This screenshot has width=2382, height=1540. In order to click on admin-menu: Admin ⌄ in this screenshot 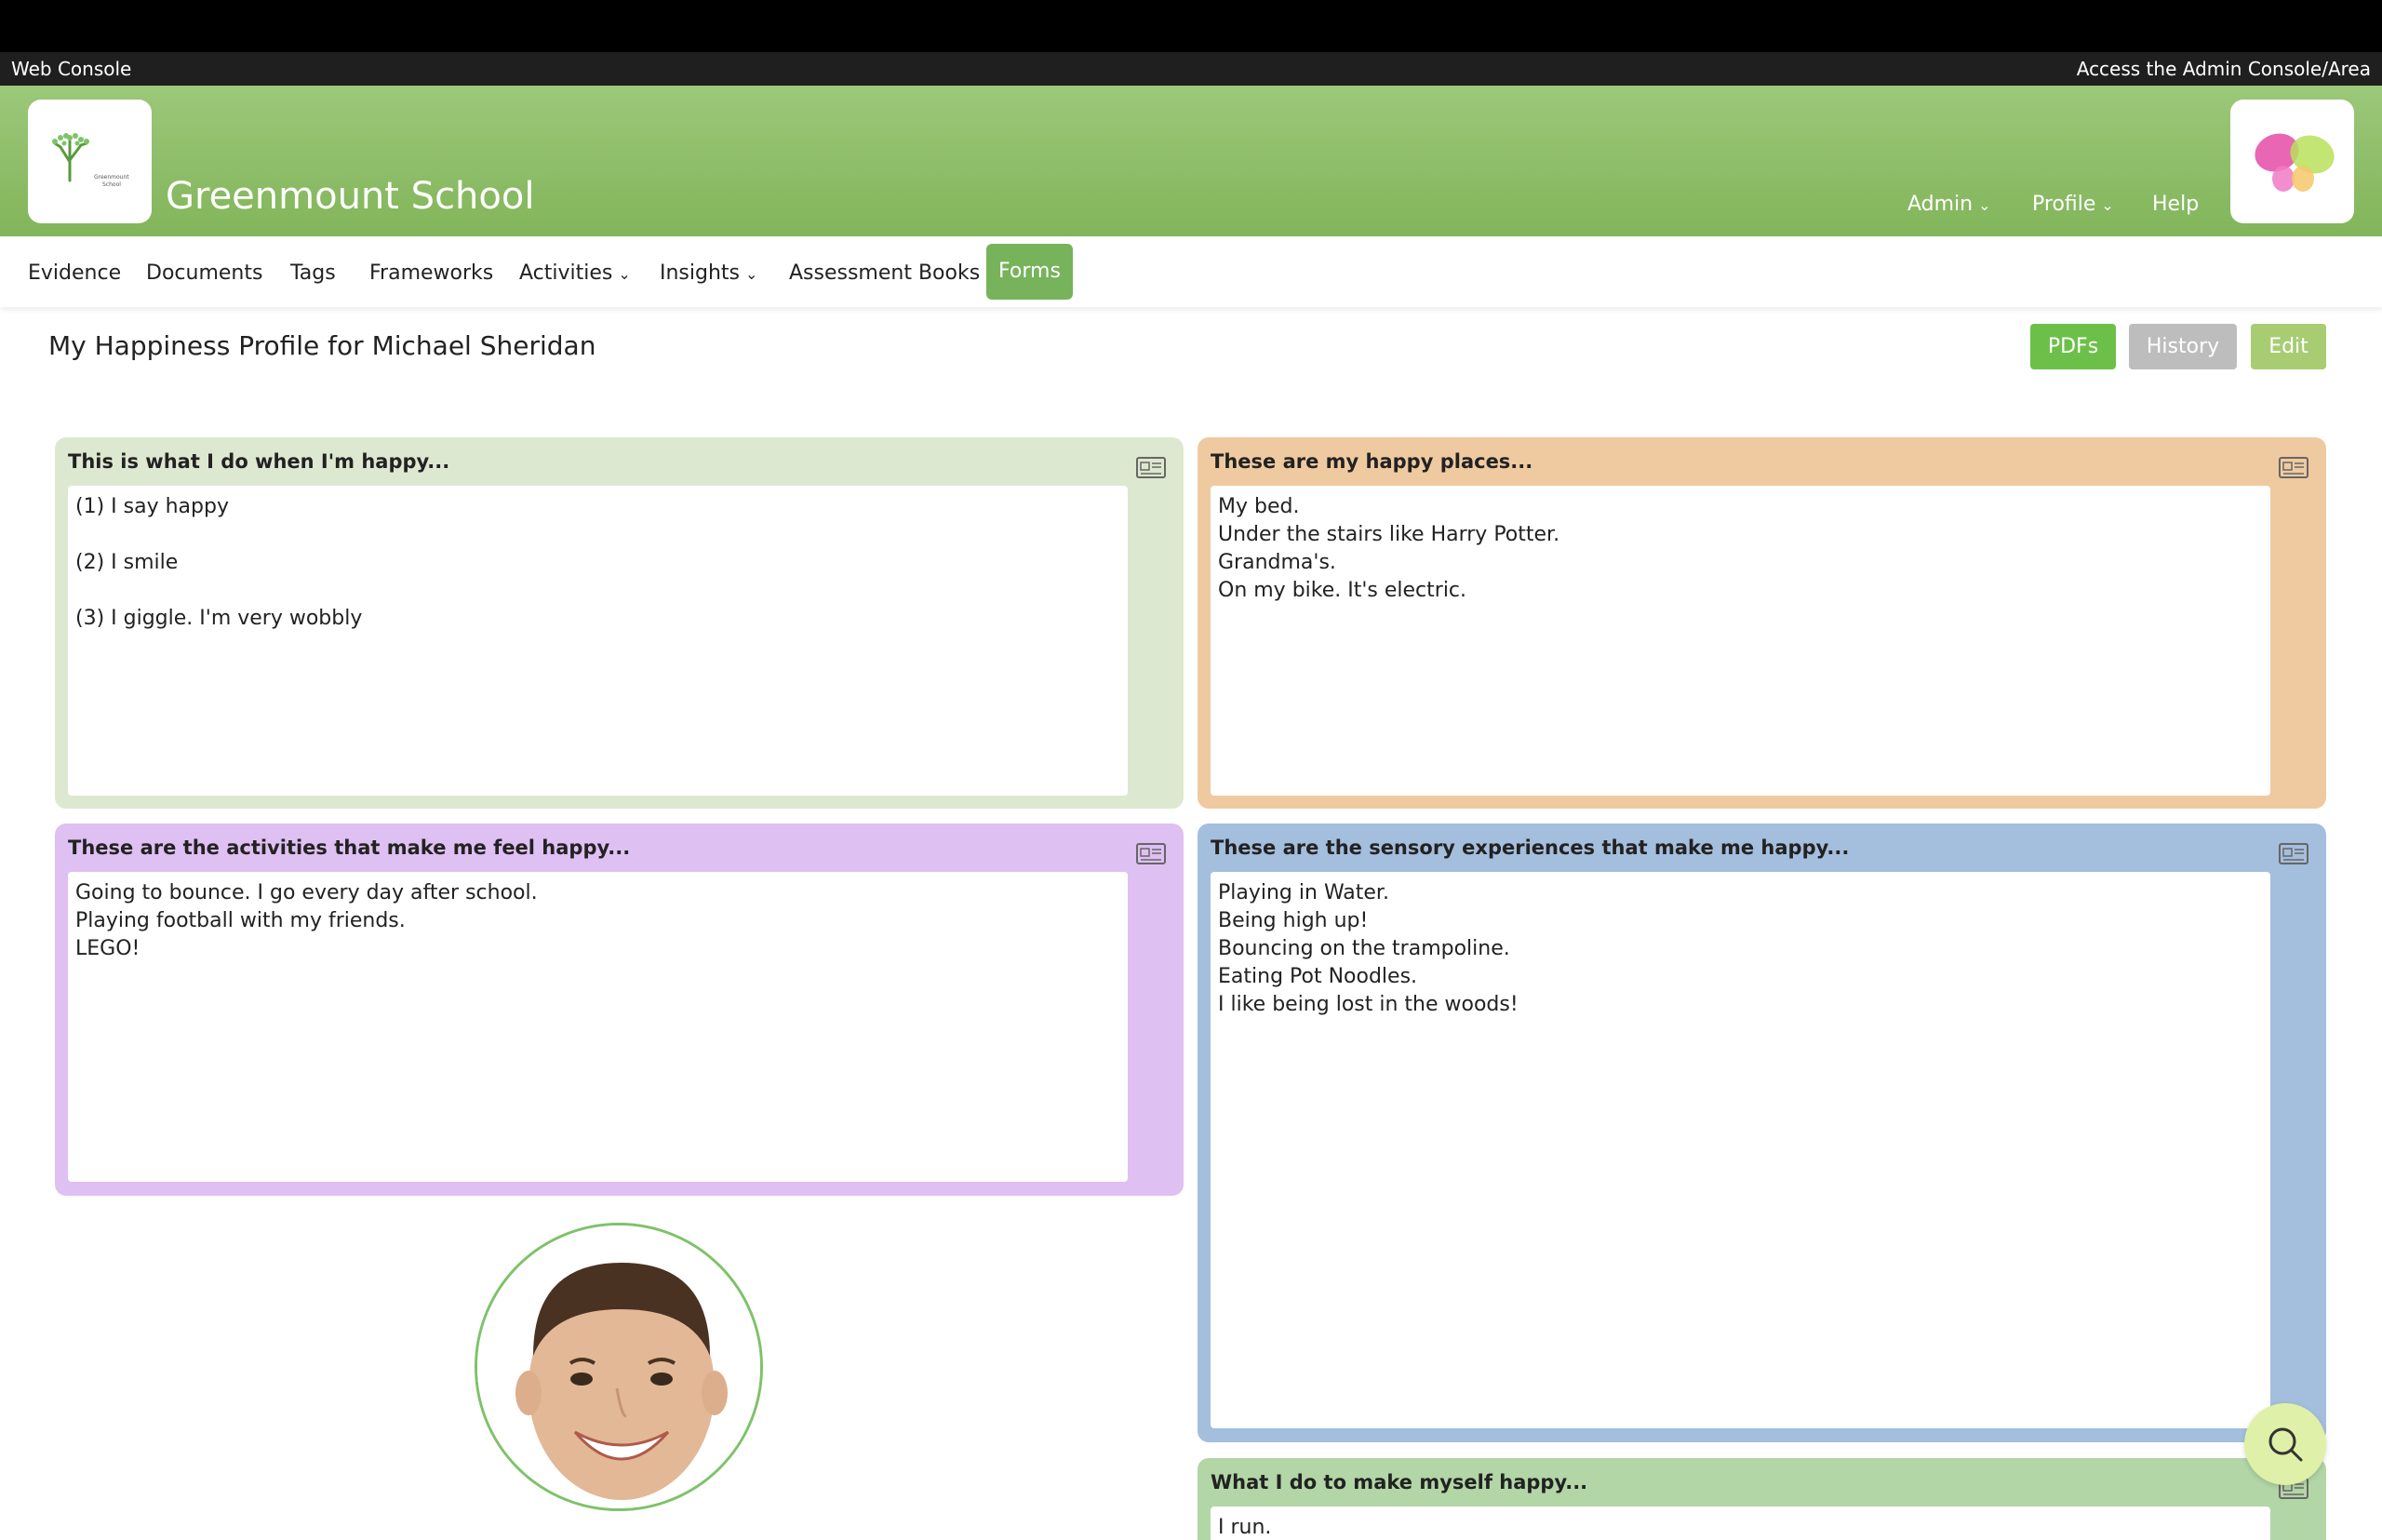, I will do `click(1949, 205)`.